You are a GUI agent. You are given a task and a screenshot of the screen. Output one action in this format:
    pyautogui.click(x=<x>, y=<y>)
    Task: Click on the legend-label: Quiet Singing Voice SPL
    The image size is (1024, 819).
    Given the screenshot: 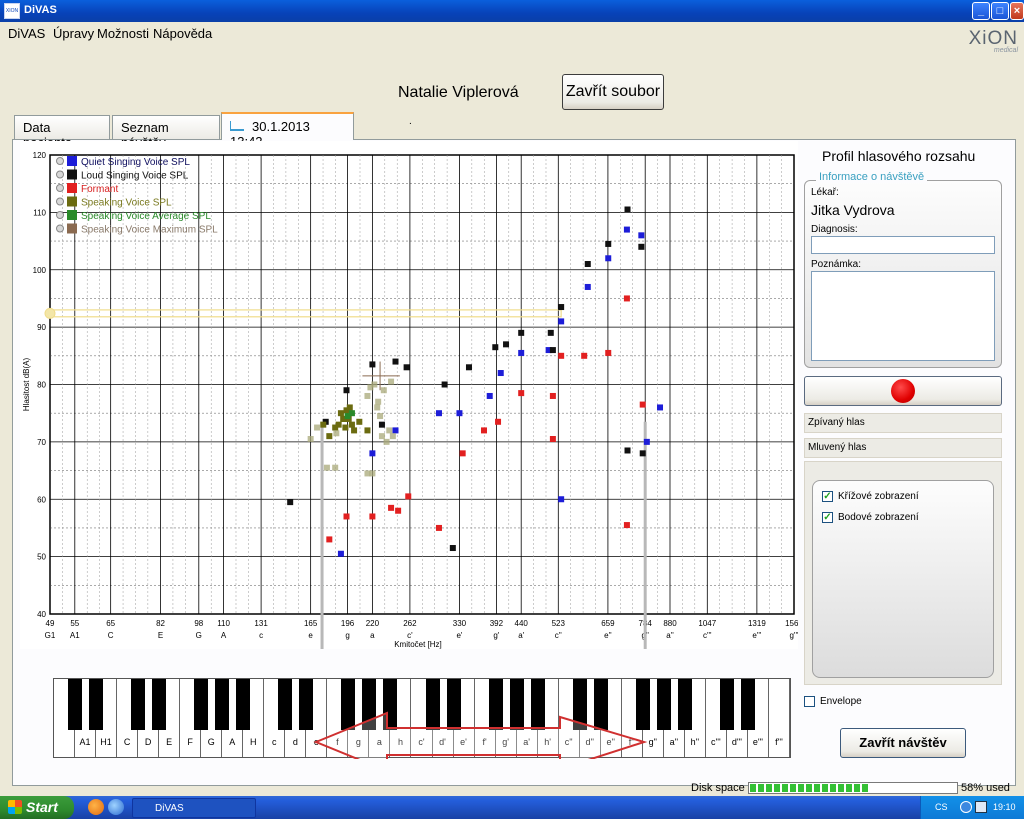 What is the action you would take?
    pyautogui.click(x=135, y=162)
    